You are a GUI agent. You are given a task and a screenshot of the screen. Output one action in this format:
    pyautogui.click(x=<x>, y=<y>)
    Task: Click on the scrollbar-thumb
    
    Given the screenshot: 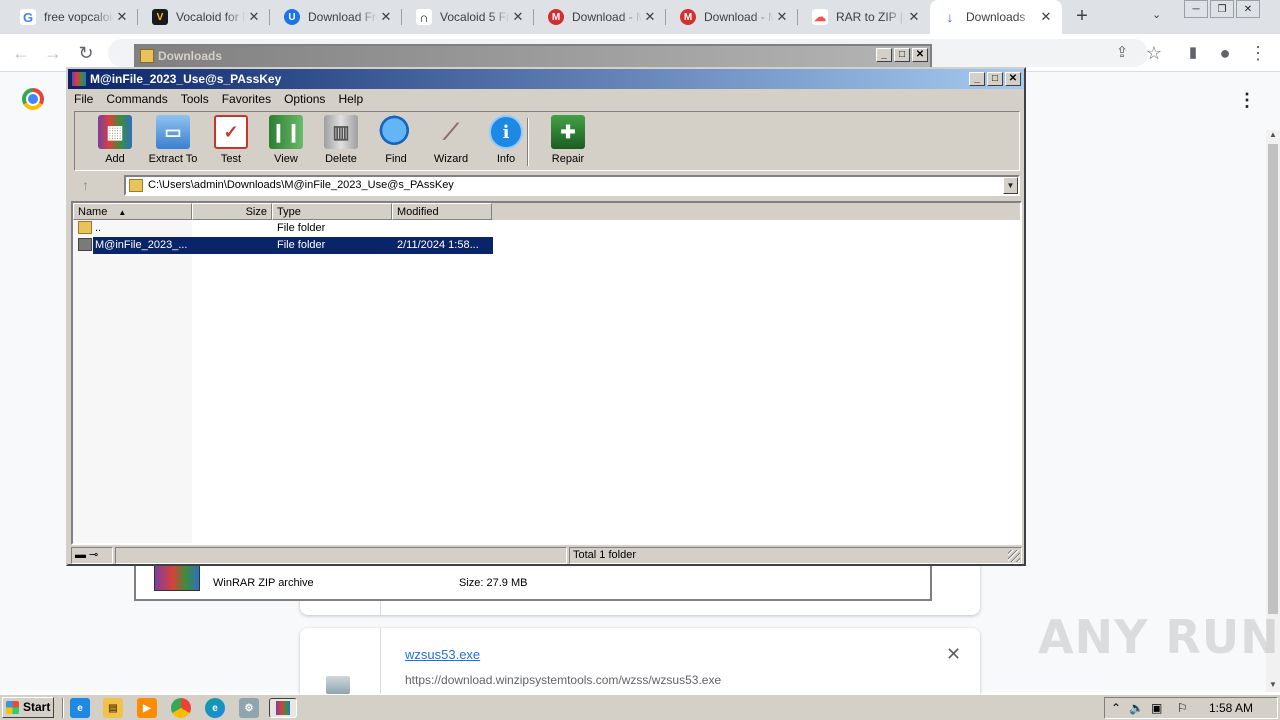 What is the action you would take?
    pyautogui.click(x=1273, y=379)
    